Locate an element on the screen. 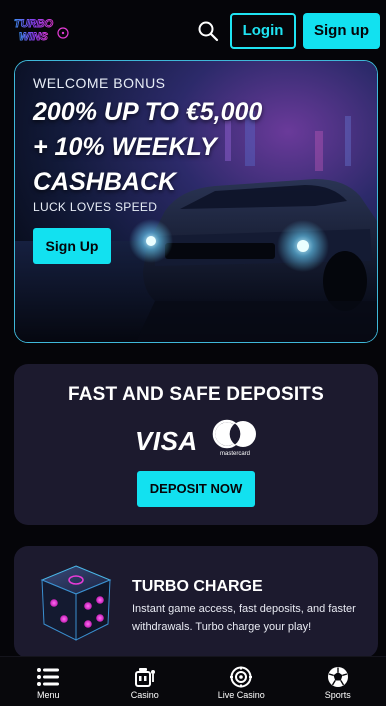 The width and height of the screenshot is (386, 706). dice-icon is located at coordinates (76, 603).